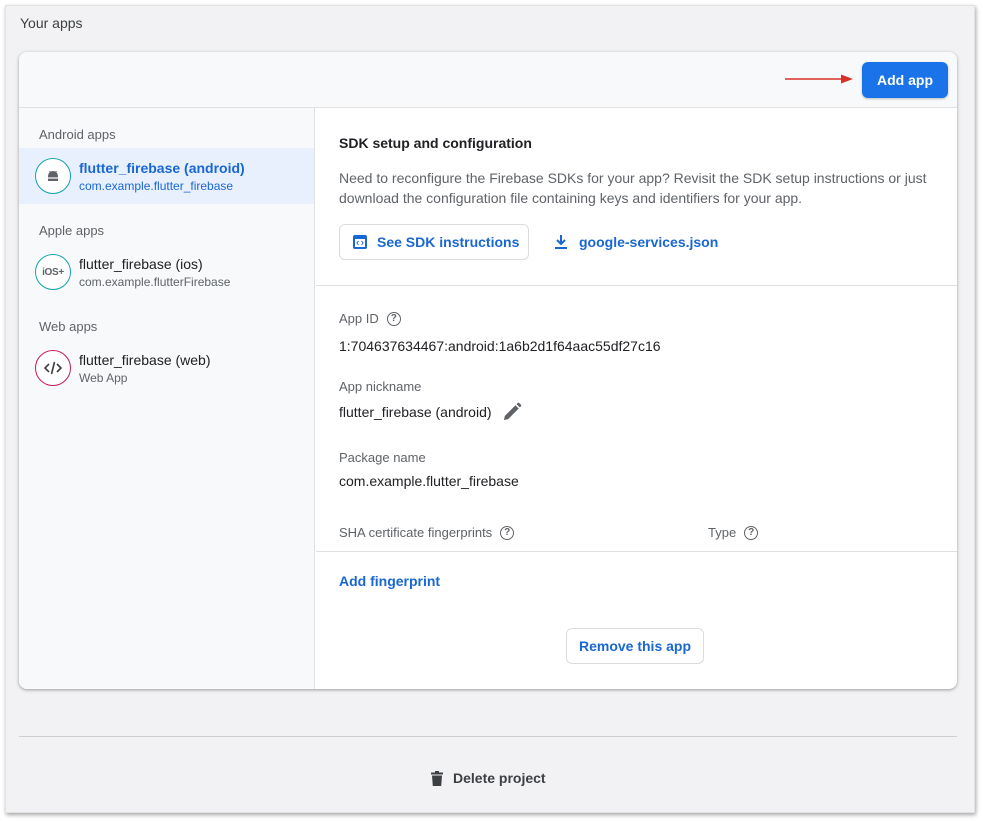 The image size is (983, 821). I want to click on app-package: com.example.flutter_firebase, so click(156, 186).